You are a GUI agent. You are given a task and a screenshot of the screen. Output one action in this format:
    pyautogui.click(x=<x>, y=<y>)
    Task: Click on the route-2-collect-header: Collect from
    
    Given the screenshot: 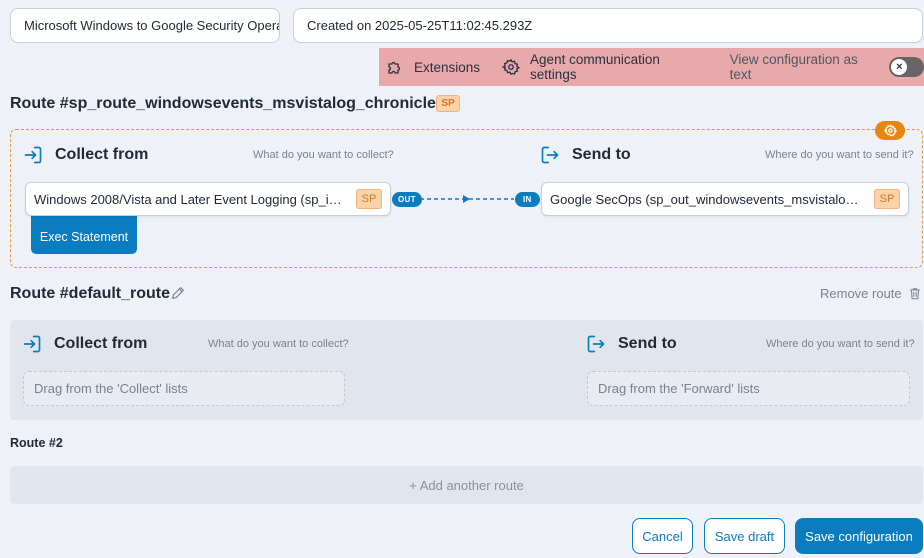 What is the action you would take?
    pyautogui.click(x=84, y=344)
    